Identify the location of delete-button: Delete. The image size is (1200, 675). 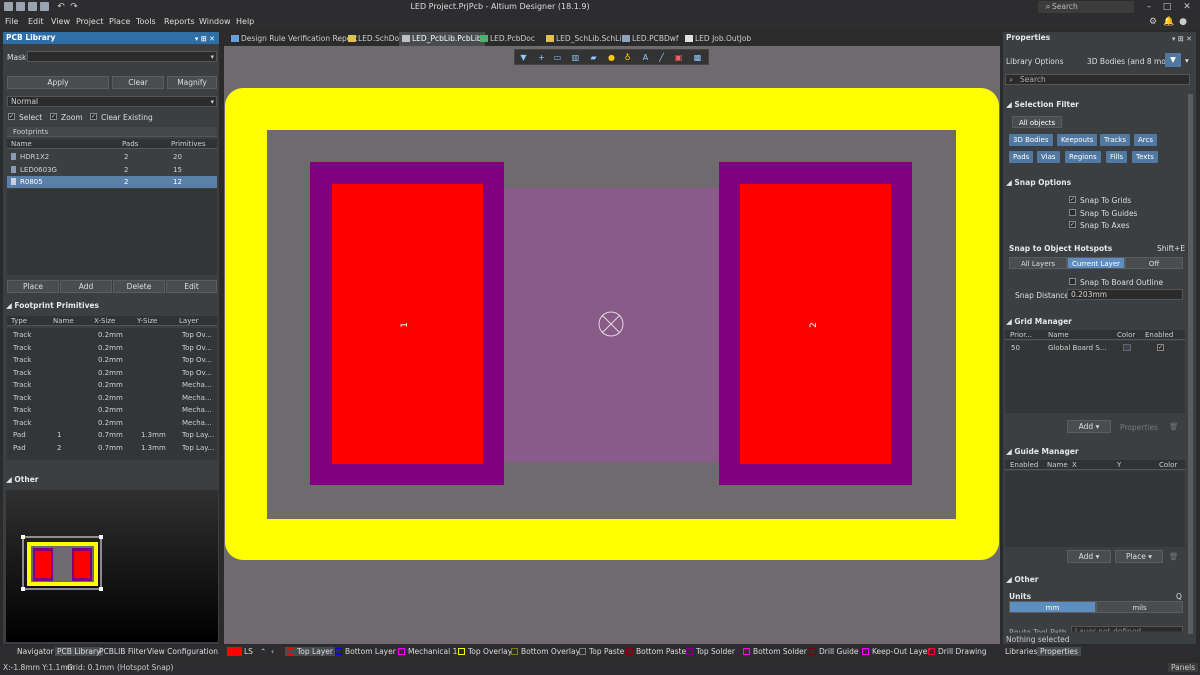
(139, 286).